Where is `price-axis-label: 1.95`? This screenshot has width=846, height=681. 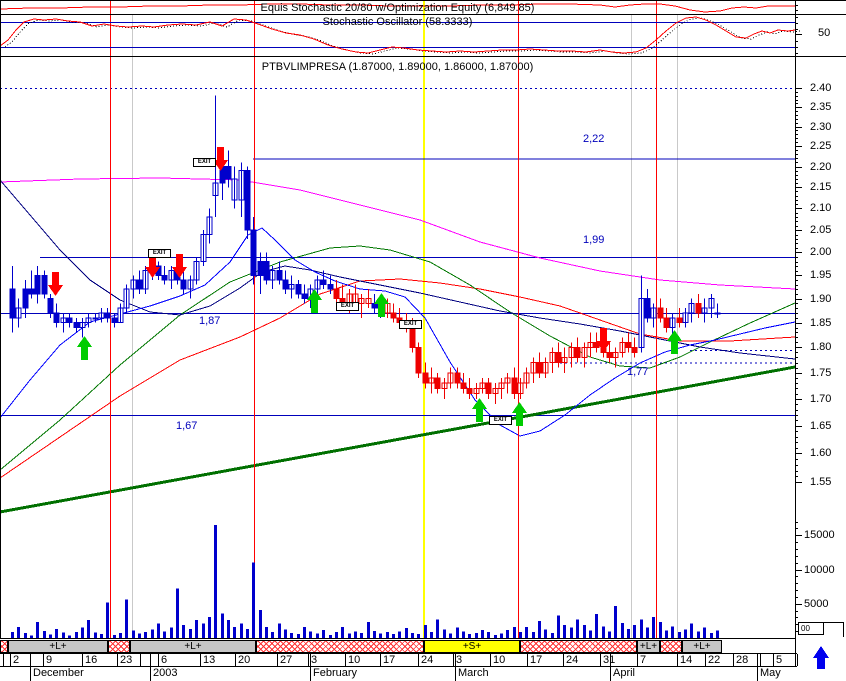 price-axis-label: 1.95 is located at coordinates (821, 274).